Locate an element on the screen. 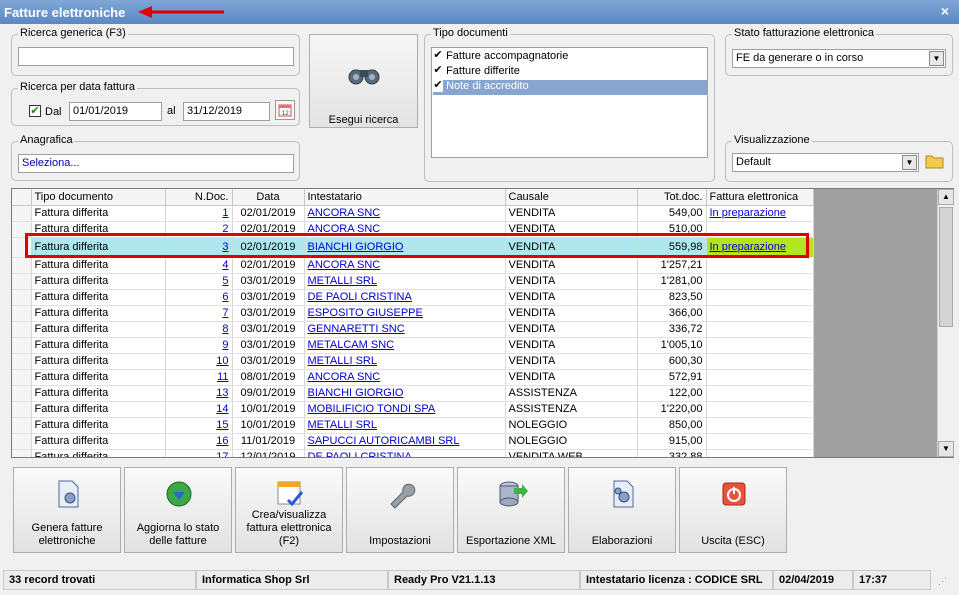  table-cell: 11 is located at coordinates (199, 377).